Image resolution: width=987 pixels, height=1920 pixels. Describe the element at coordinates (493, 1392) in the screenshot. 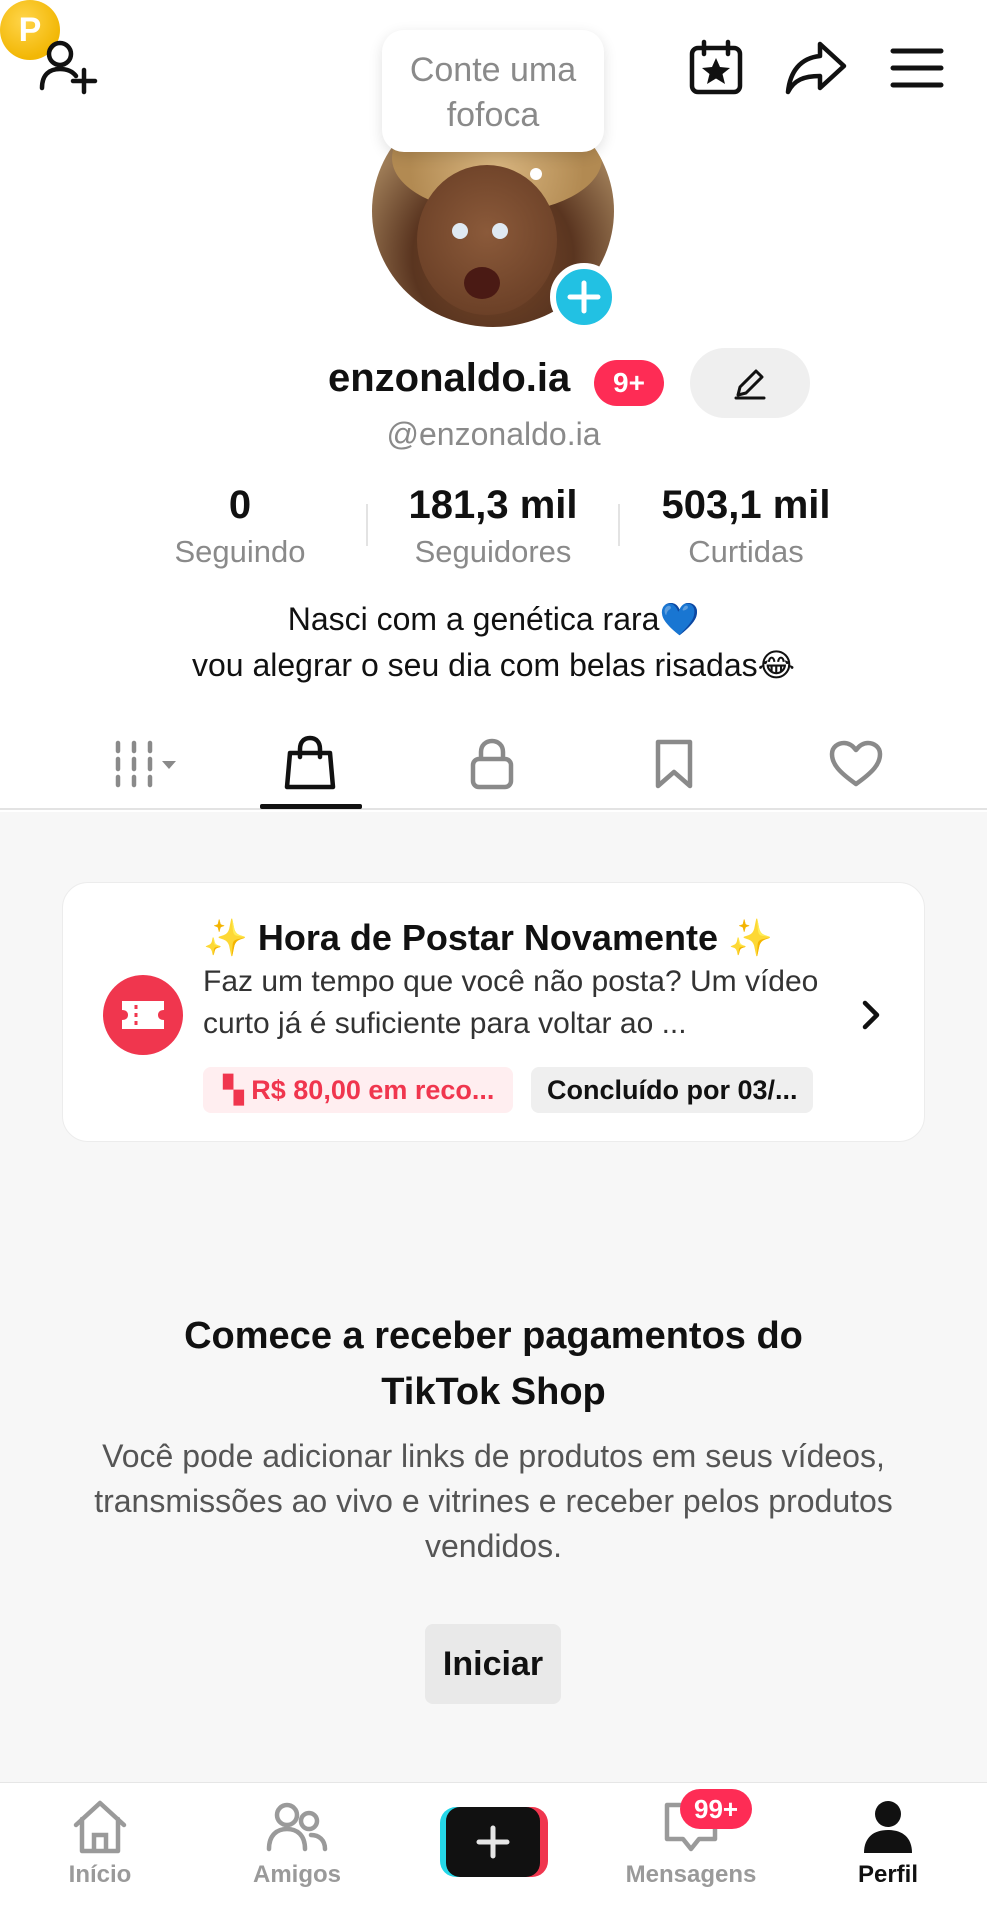

I see `shop-title-line: TikTok Shop` at that location.